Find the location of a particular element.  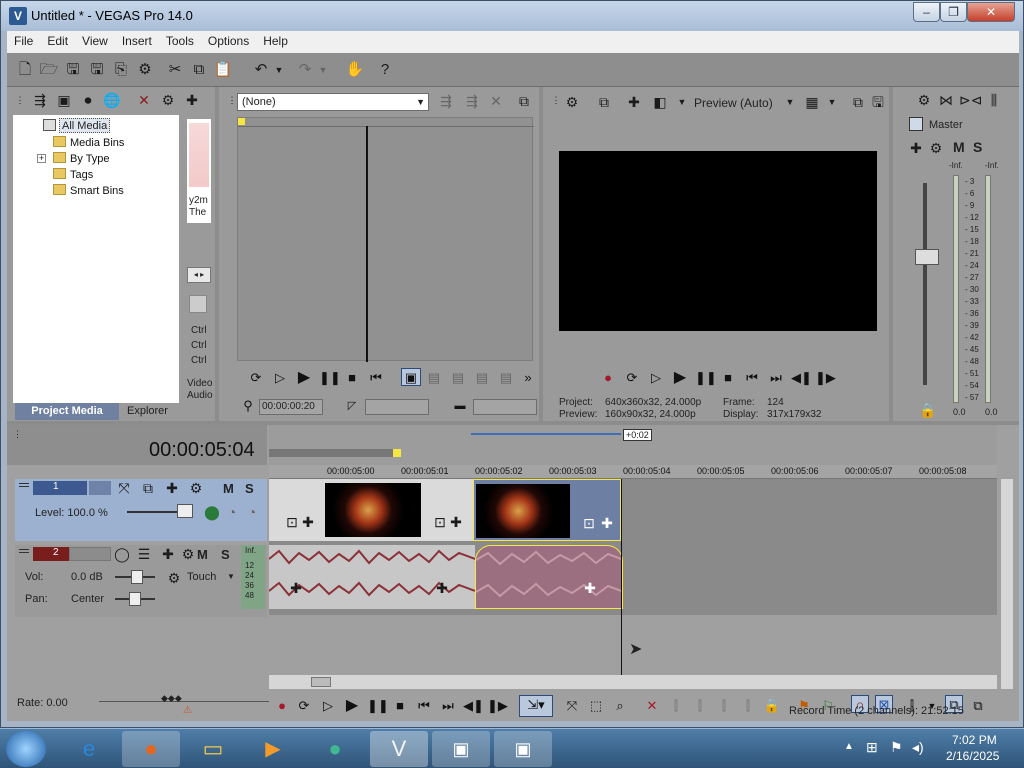

audio-track-lane: ✚ ✚ ✚ is located at coordinates (633, 580).